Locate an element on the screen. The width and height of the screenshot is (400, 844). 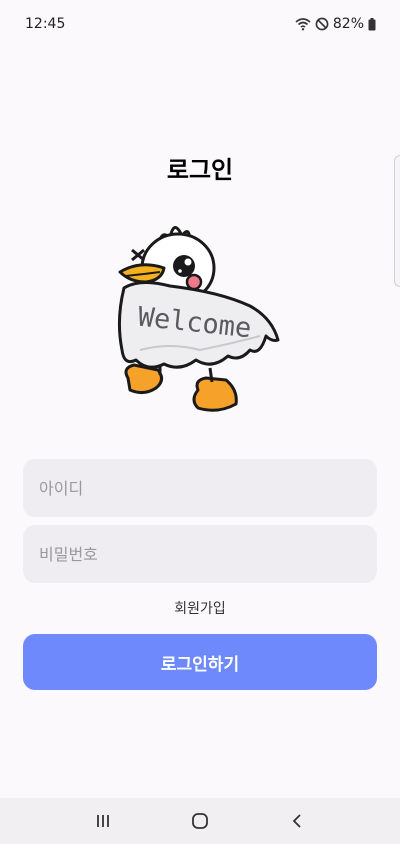
recent-apps-icon is located at coordinates (103, 821).